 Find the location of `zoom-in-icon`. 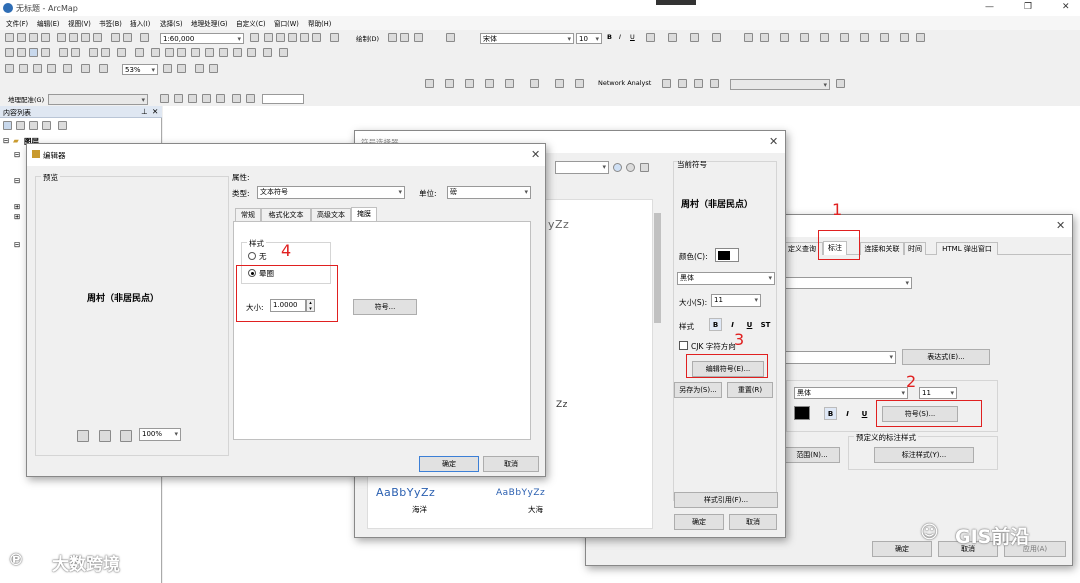

zoom-in-icon is located at coordinates (9, 52).